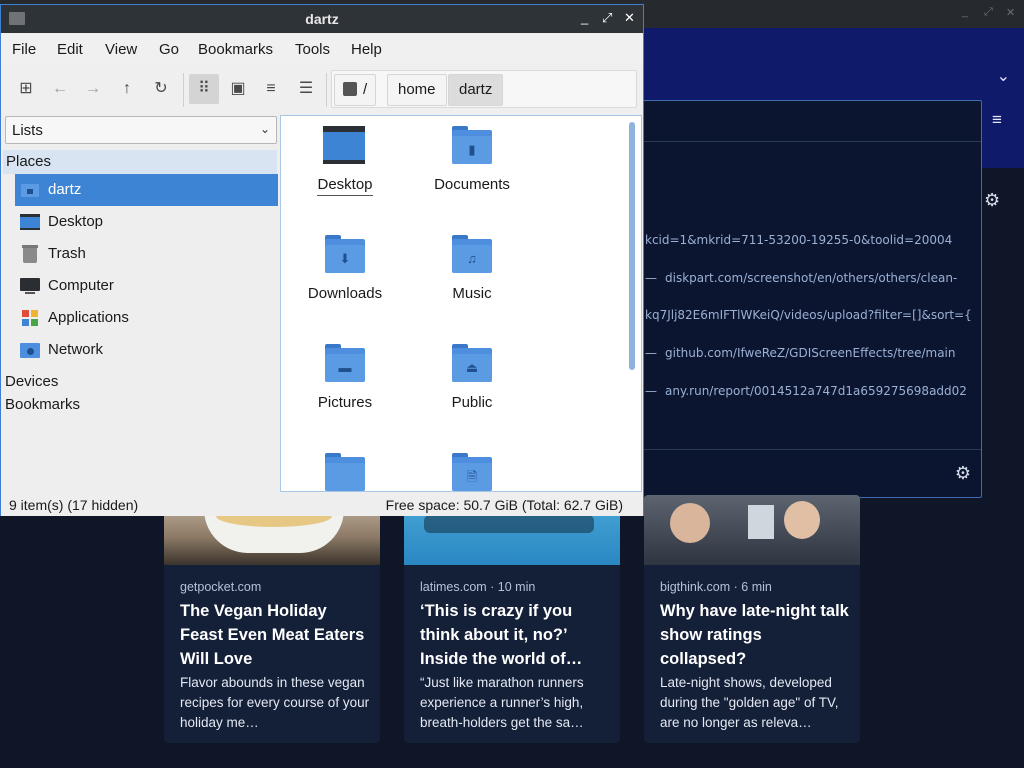  Describe the element at coordinates (161, 89) in the screenshot. I see `reload-icon: ↻` at that location.